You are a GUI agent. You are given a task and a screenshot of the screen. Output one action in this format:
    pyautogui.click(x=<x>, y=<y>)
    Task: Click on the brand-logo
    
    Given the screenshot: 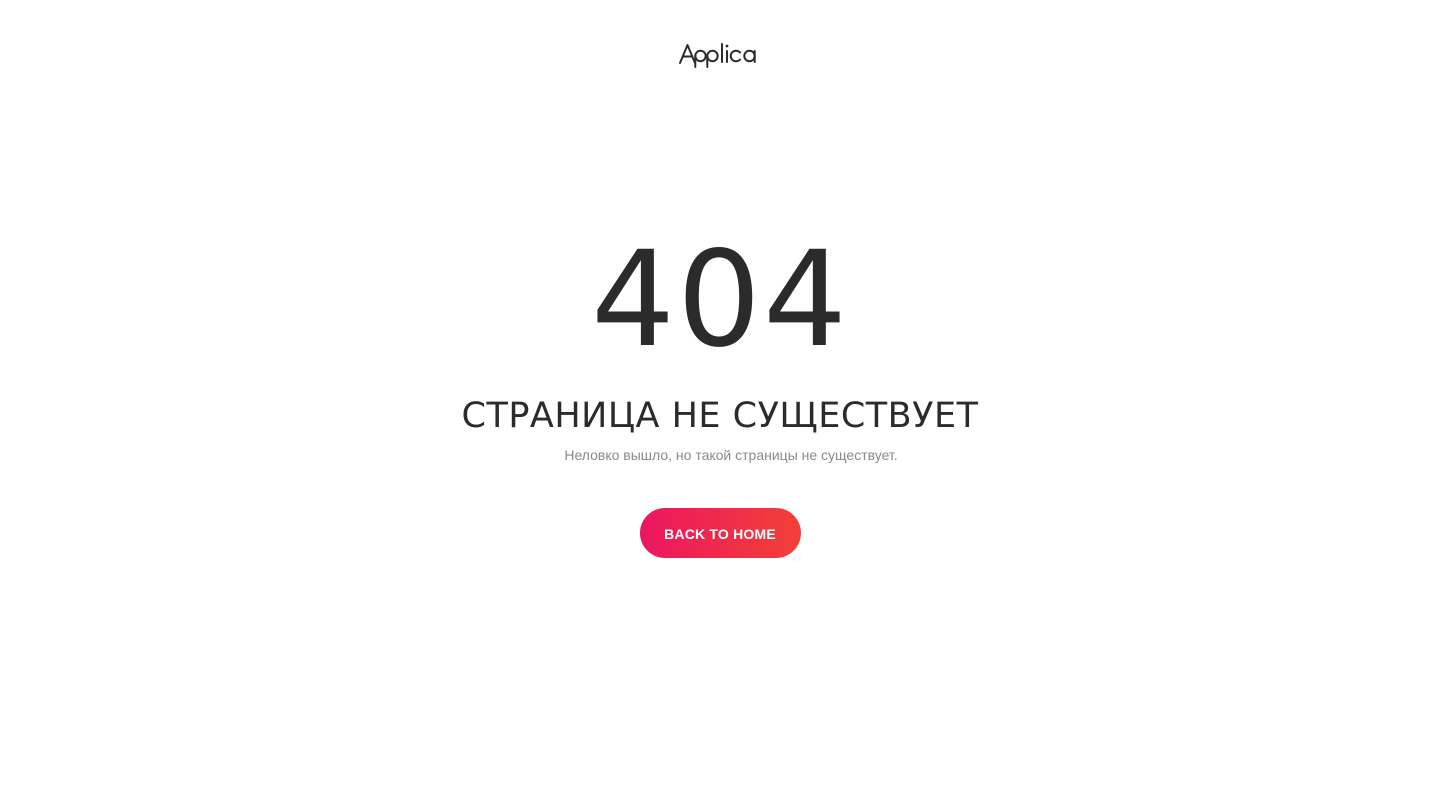 What is the action you would take?
    pyautogui.click(x=720, y=54)
    